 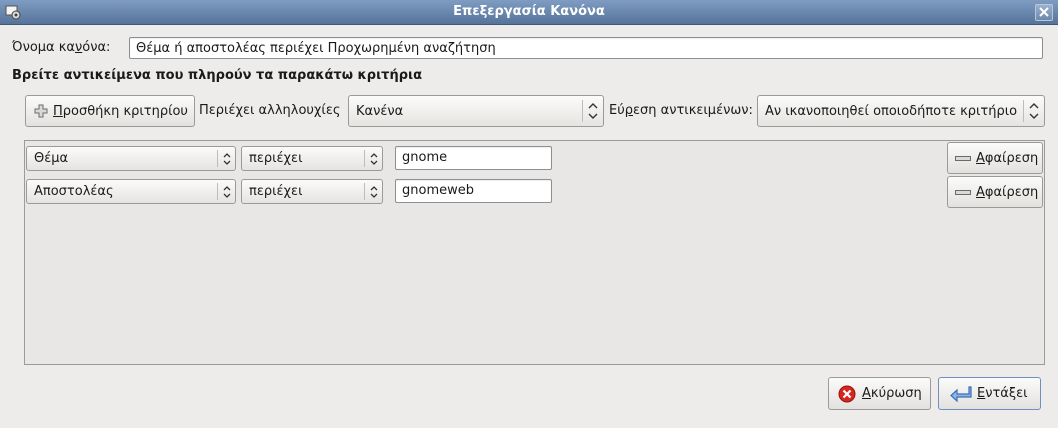 I want to click on cancel-button: Ακύρωση, so click(x=879, y=393).